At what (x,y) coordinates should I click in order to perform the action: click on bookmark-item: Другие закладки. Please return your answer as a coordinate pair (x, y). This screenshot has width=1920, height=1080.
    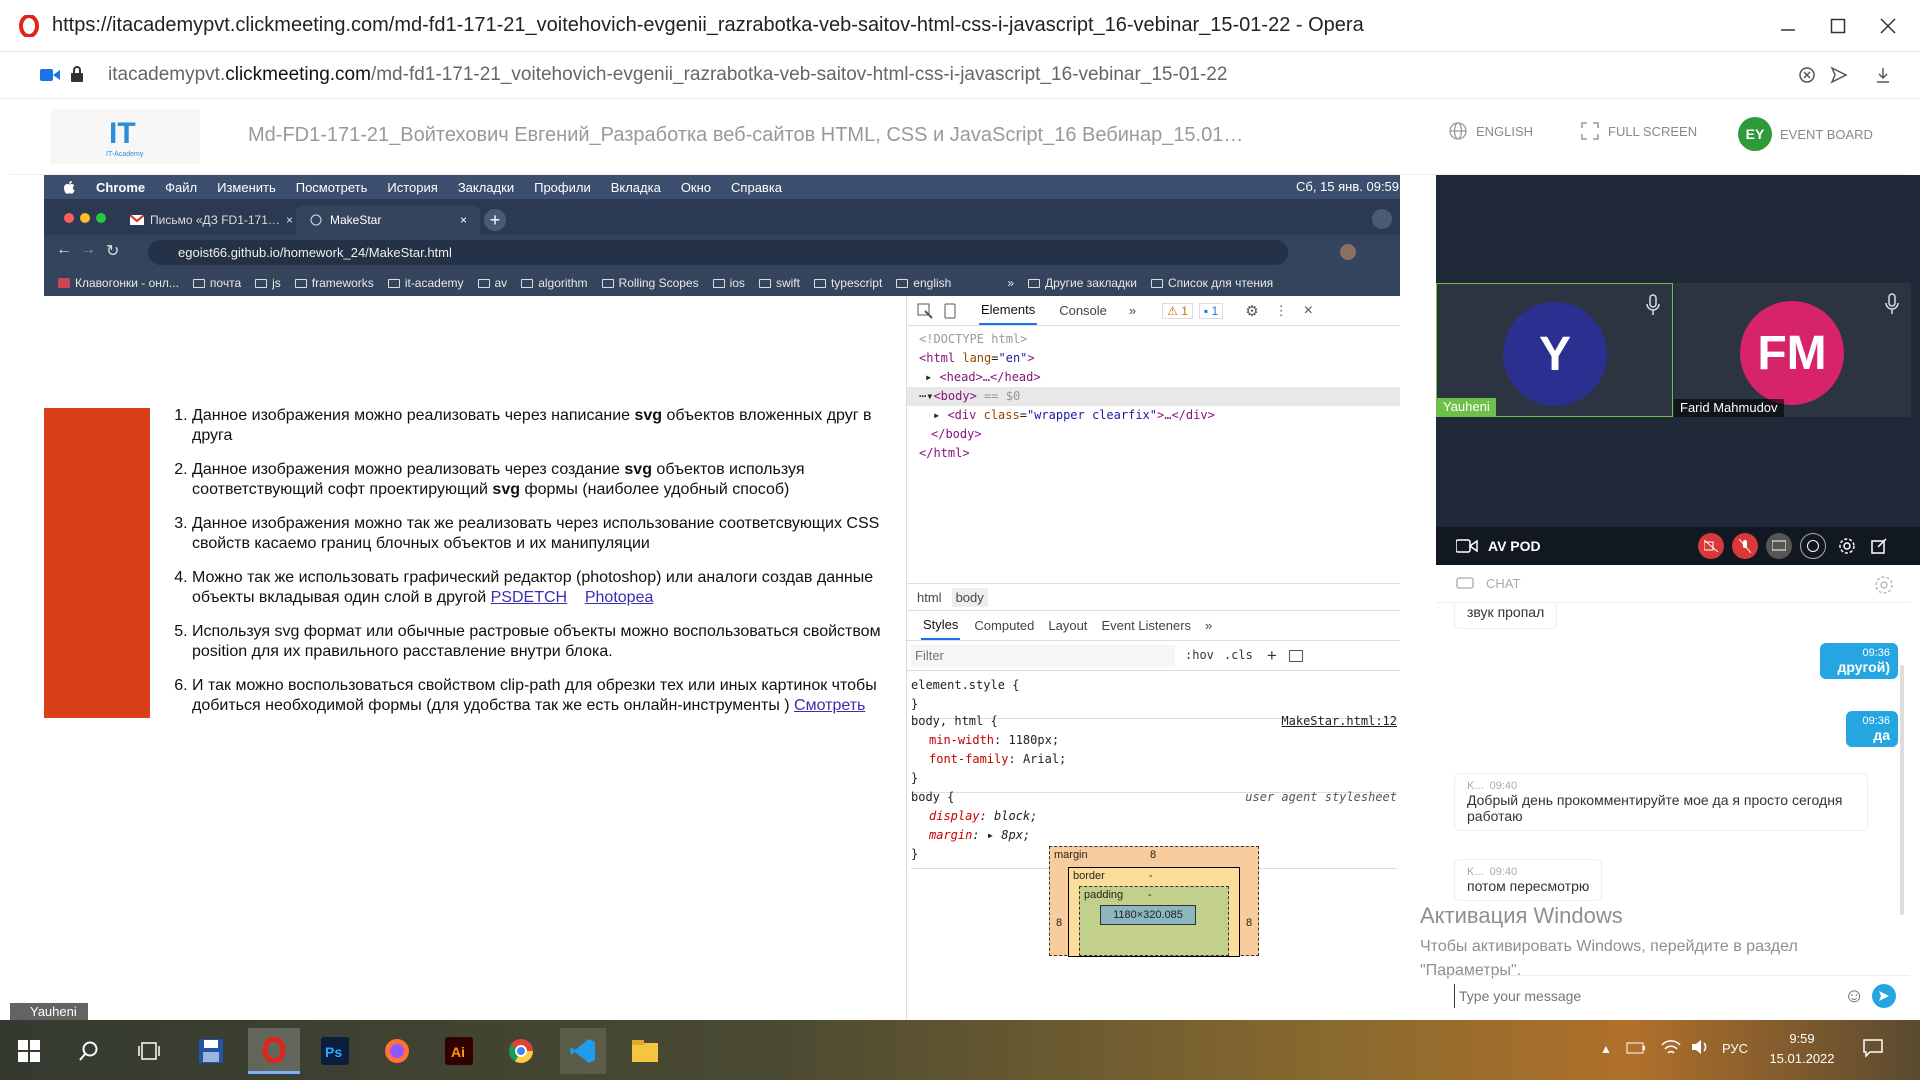
    Looking at the image, I should click on (1082, 283).